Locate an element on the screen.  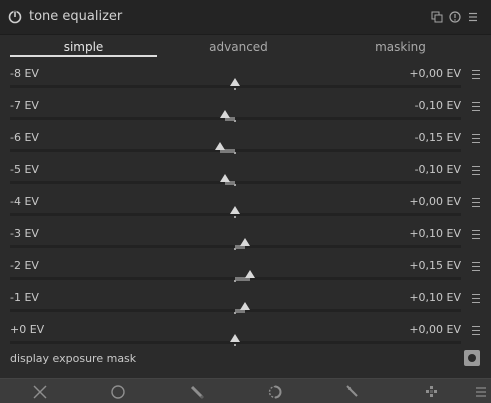
tab-advanced: advanced is located at coordinates (238, 47).